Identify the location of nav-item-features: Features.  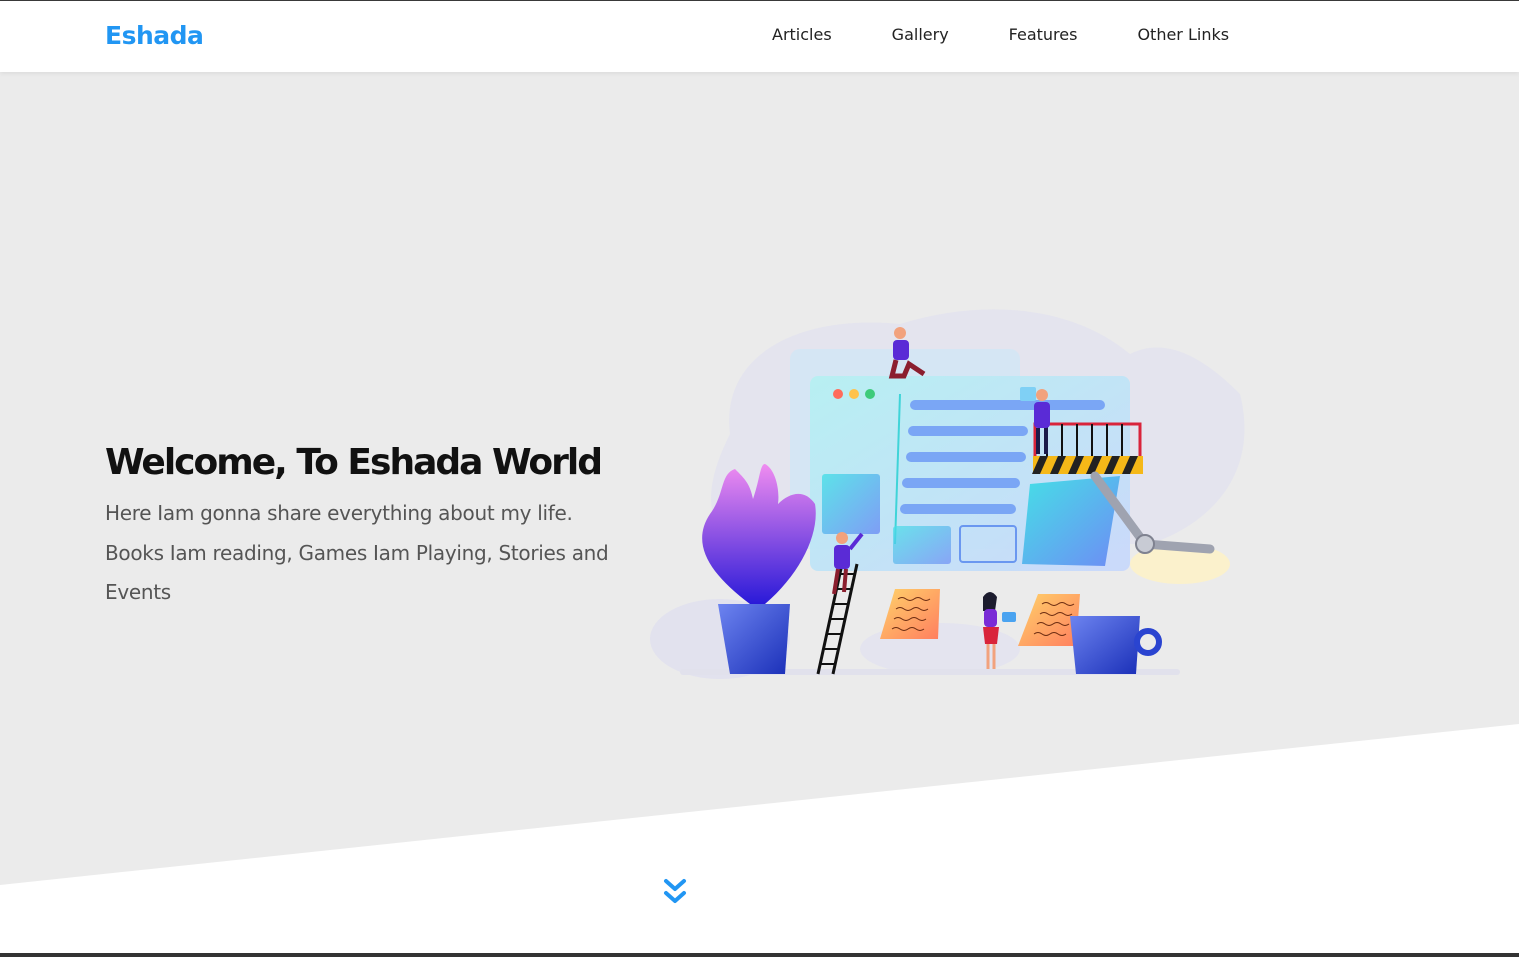
(1043, 34).